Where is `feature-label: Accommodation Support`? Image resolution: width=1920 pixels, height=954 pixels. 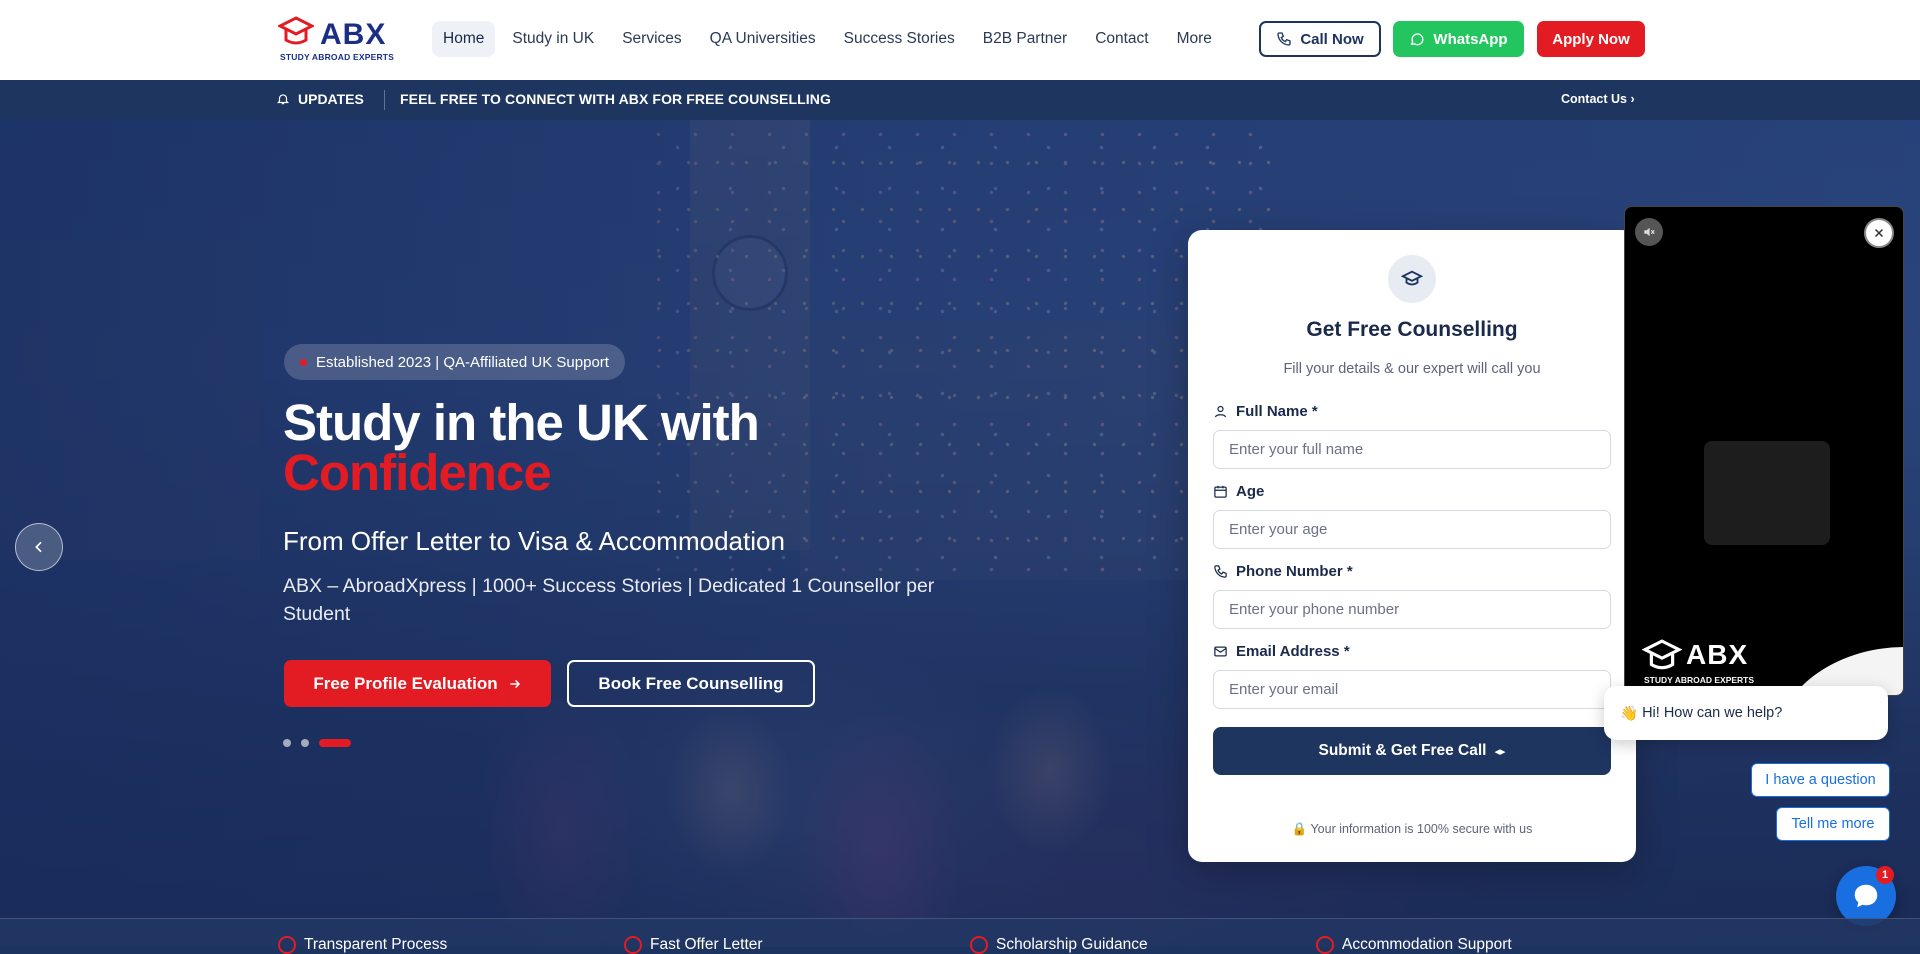 feature-label: Accommodation Support is located at coordinates (1427, 944).